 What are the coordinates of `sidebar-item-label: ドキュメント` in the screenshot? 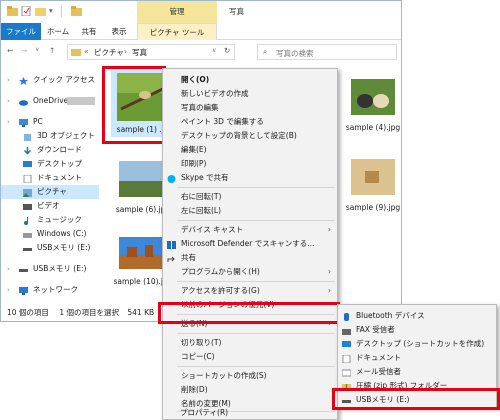 It's located at (59, 177).